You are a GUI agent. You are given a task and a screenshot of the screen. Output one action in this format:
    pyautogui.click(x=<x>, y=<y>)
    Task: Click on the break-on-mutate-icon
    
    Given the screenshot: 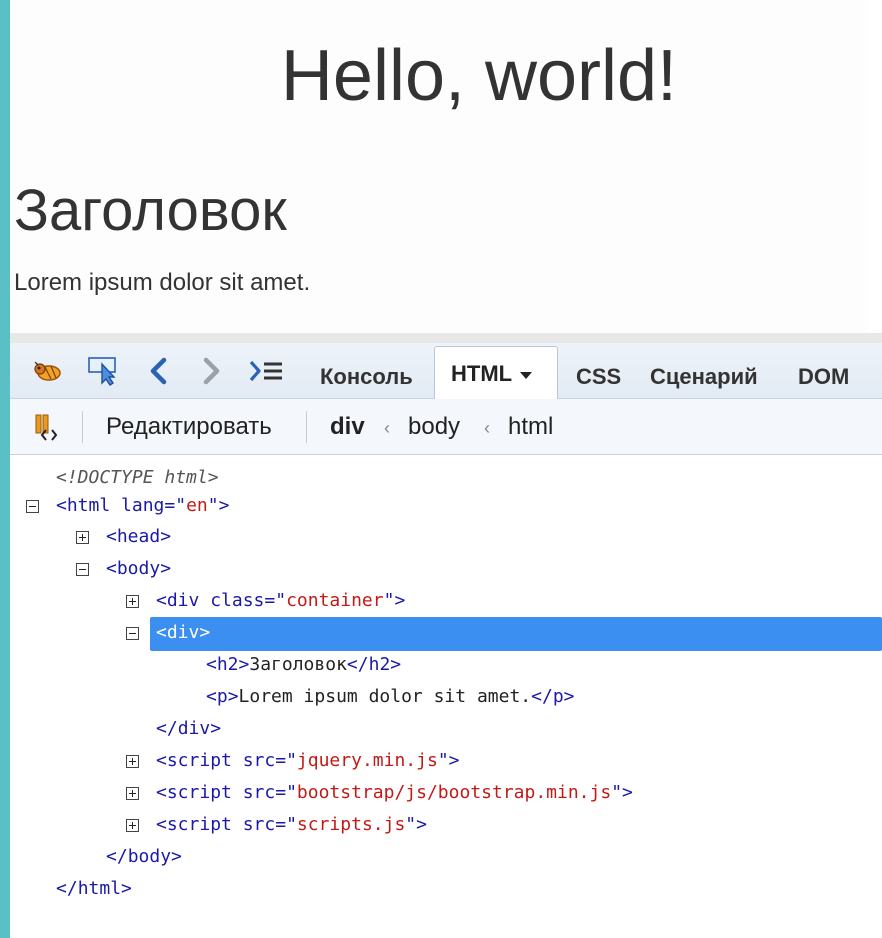 What is the action you would take?
    pyautogui.click(x=47, y=427)
    